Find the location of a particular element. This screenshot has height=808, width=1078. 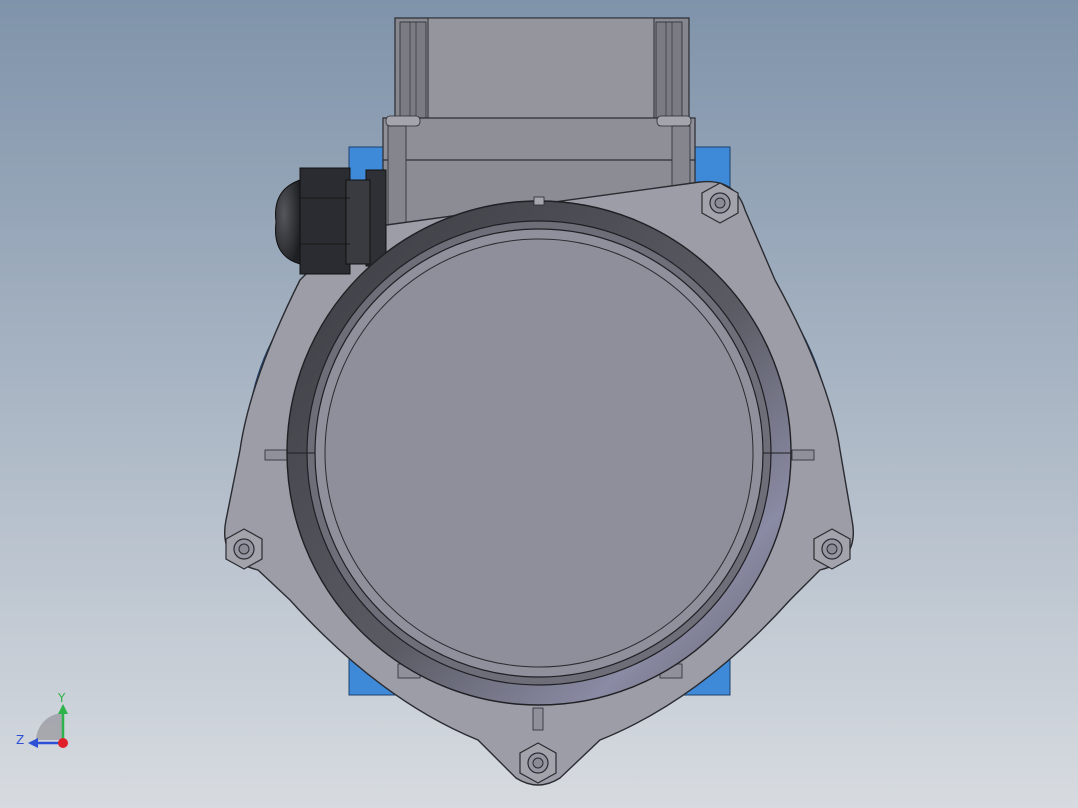

cable-gland is located at coordinates (331, 221).